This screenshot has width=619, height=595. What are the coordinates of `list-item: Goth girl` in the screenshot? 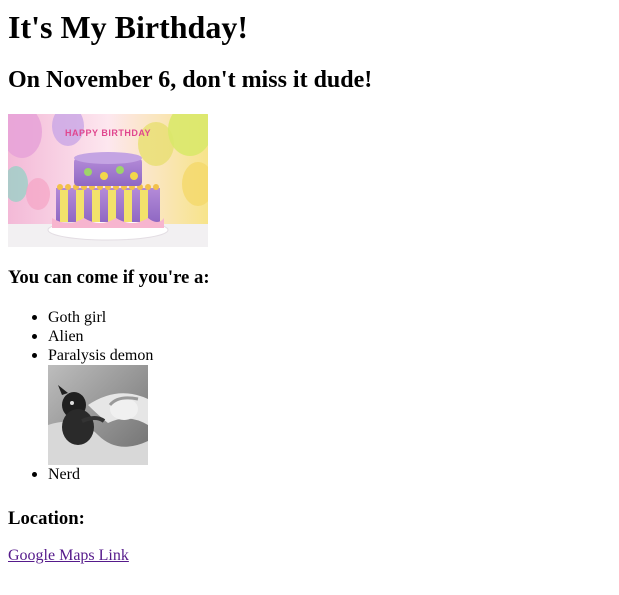 It's located at (92, 317).